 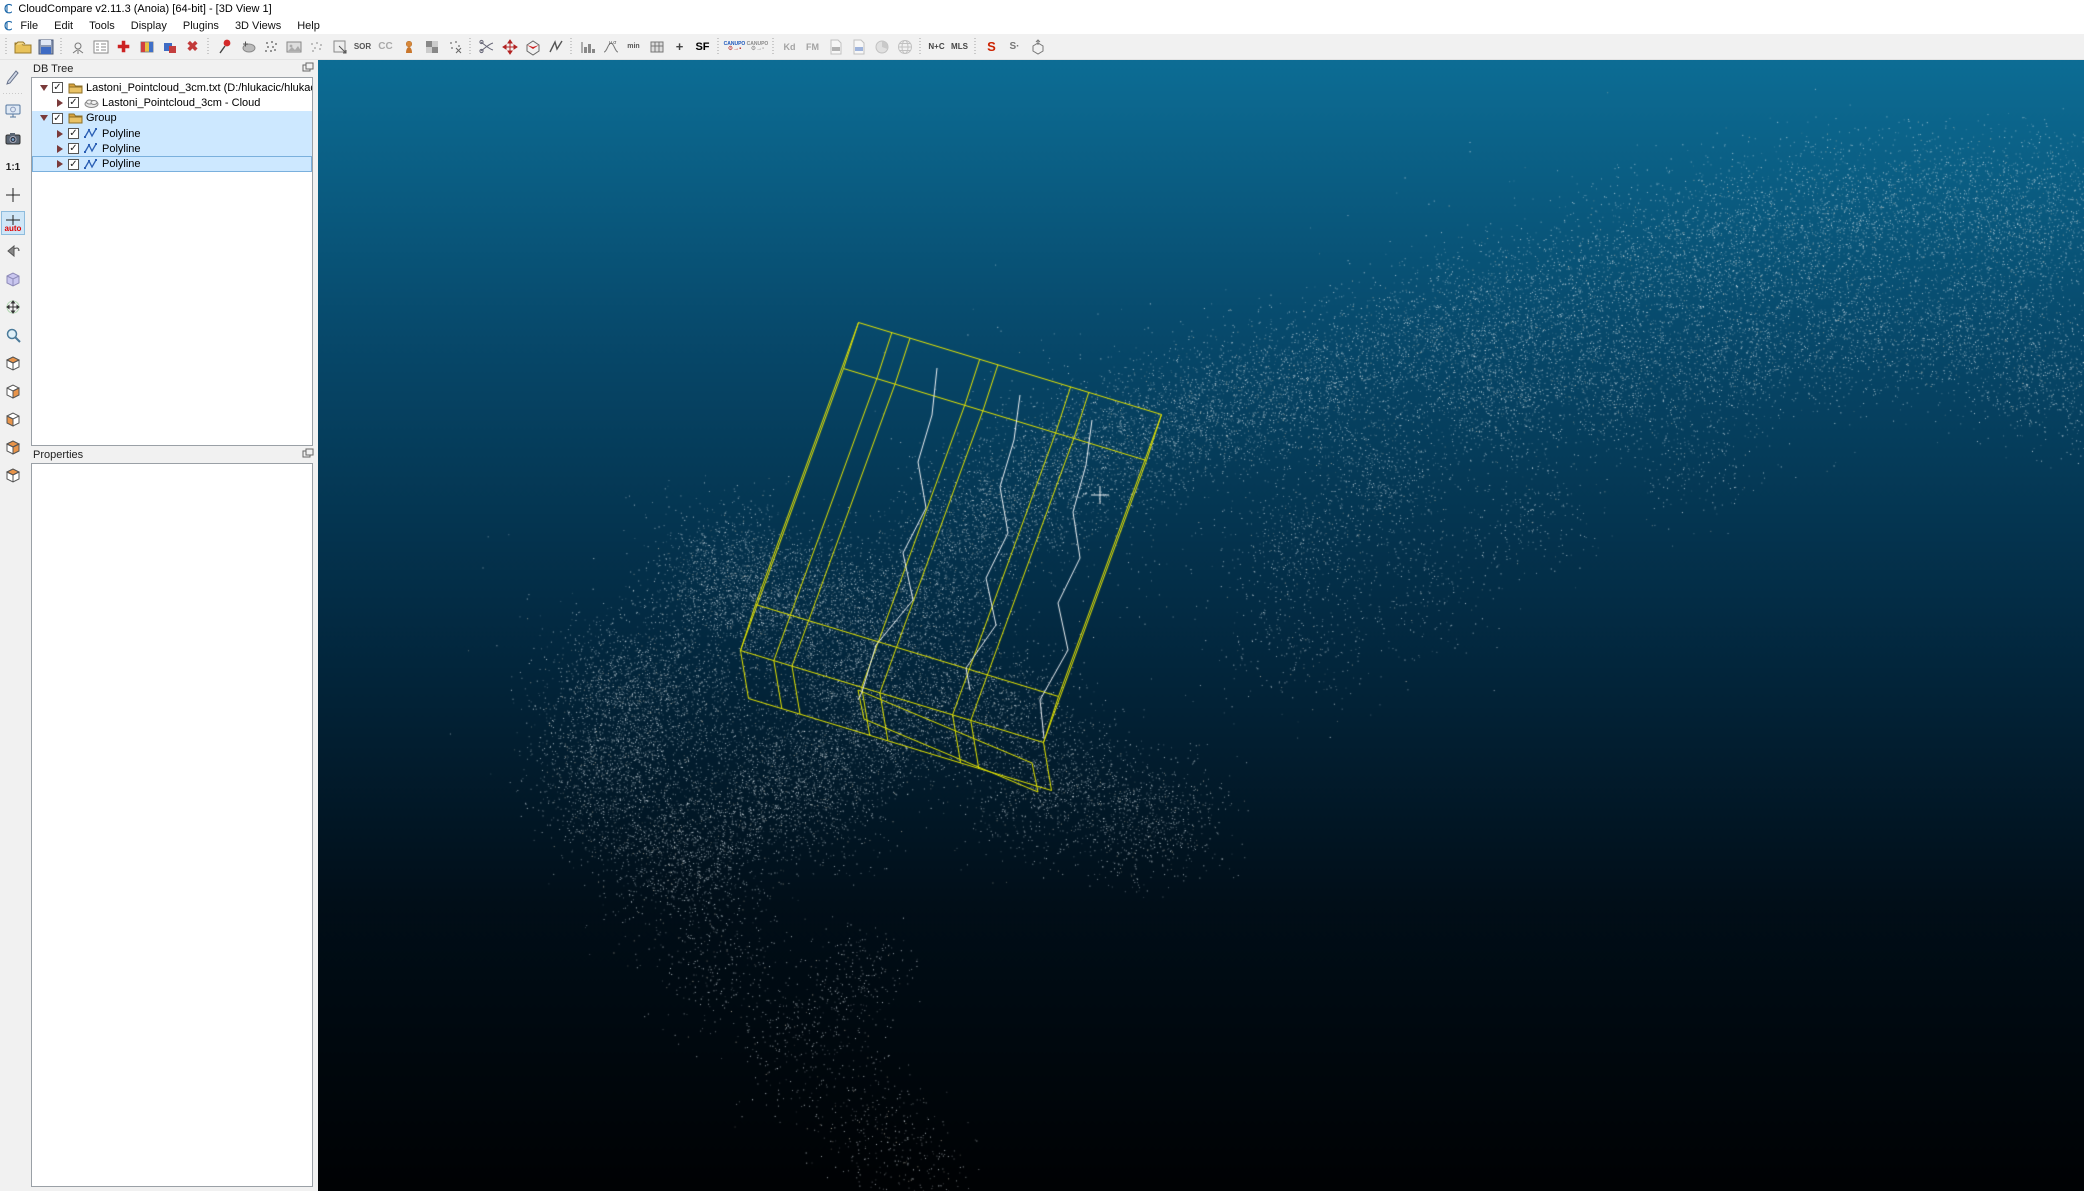 What do you see at coordinates (1037, 47) in the screenshot?
I see `export-box-icon` at bounding box center [1037, 47].